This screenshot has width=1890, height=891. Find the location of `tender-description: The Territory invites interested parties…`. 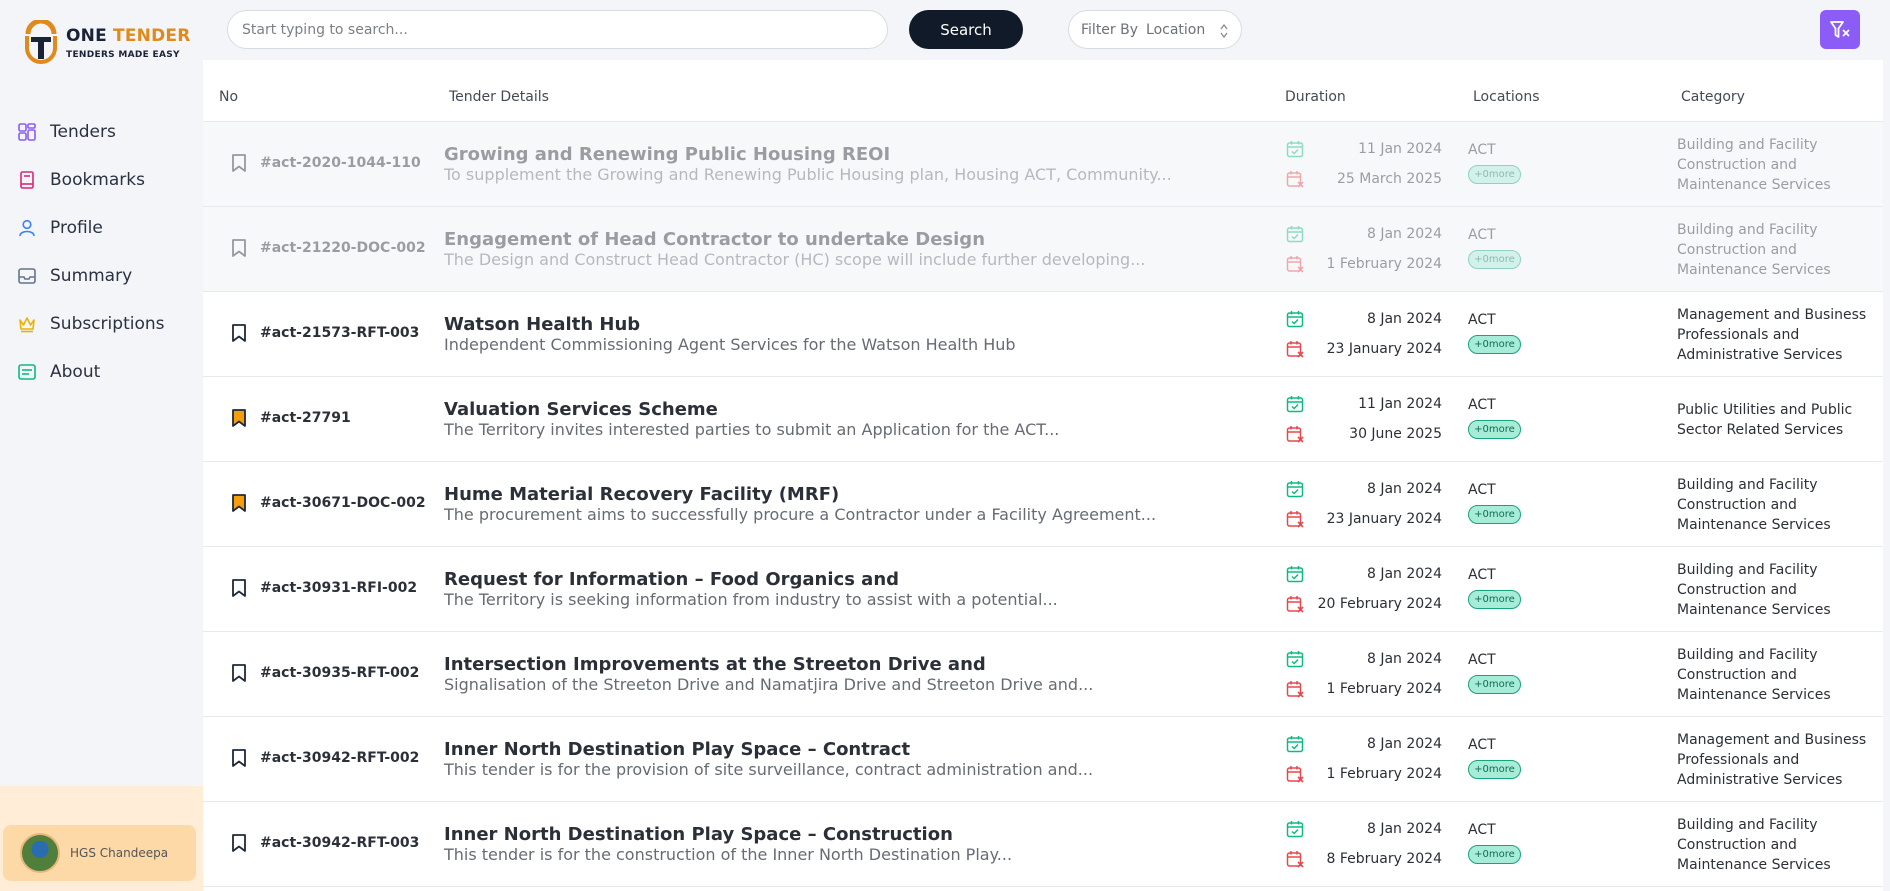

tender-description: The Territory invites interested parties… is located at coordinates (752, 429).